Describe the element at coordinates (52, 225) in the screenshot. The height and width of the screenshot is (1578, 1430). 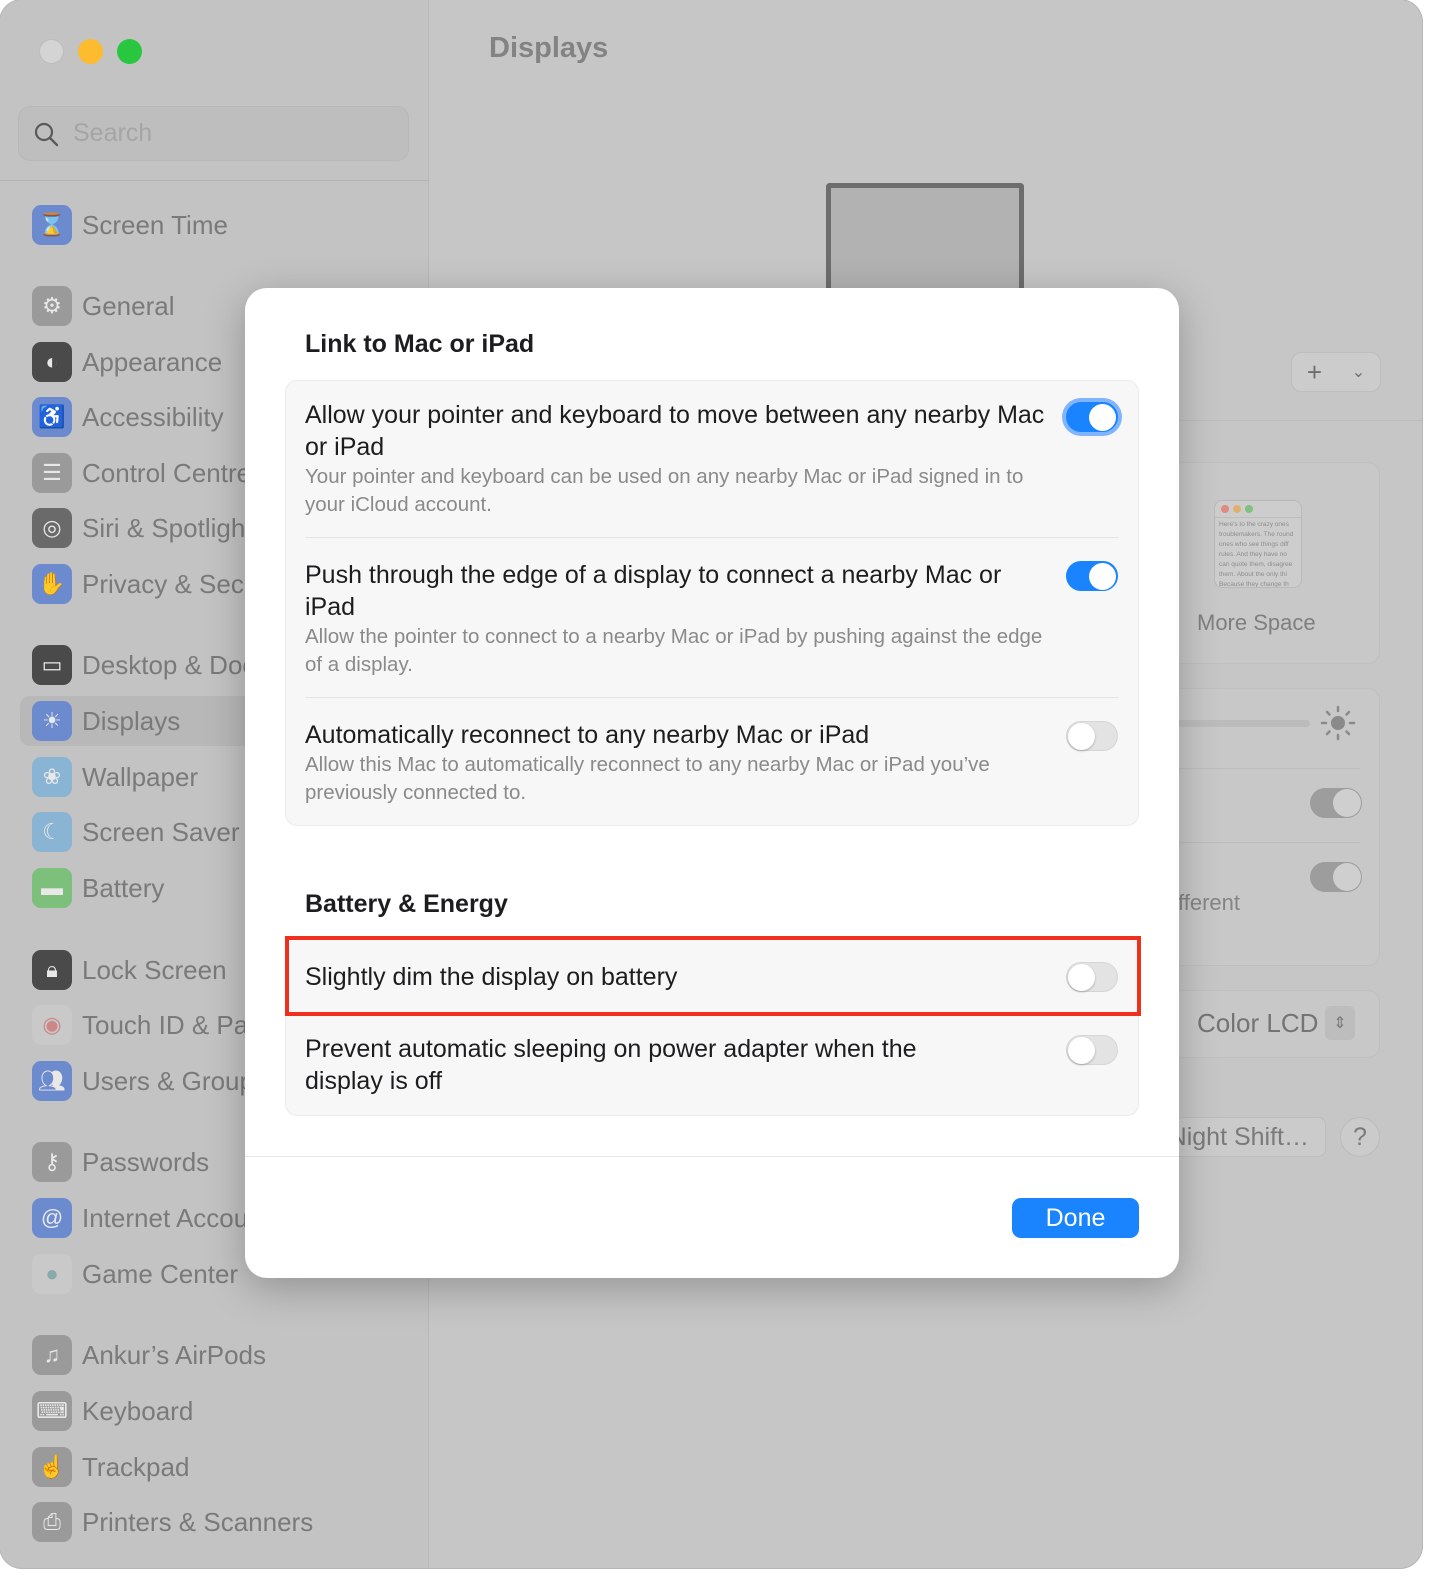
I see `hourglass-icon: ⌛` at that location.